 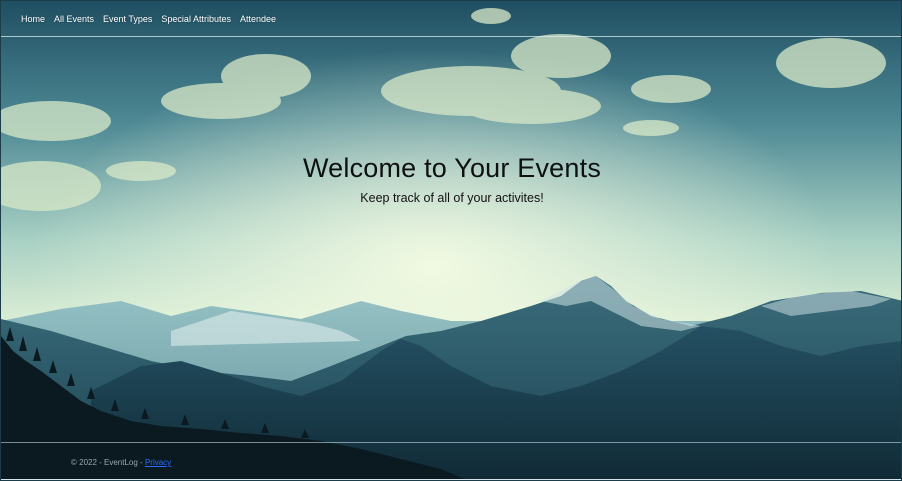 I want to click on nav-link-attendee: Attendee, so click(x=258, y=19).